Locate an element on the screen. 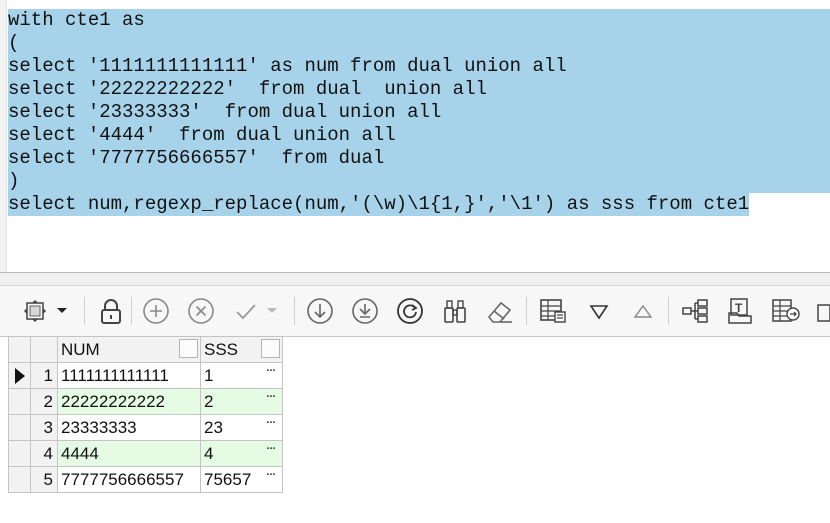 The height and width of the screenshot is (523, 830). cell-value: 1 is located at coordinates (209, 375).